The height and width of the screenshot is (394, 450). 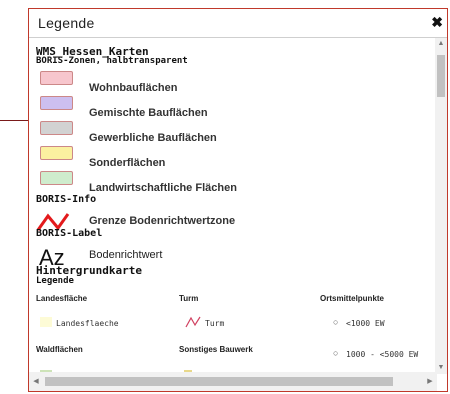 What do you see at coordinates (189, 298) in the screenshot?
I see `sub-col2-title: Turm` at bounding box center [189, 298].